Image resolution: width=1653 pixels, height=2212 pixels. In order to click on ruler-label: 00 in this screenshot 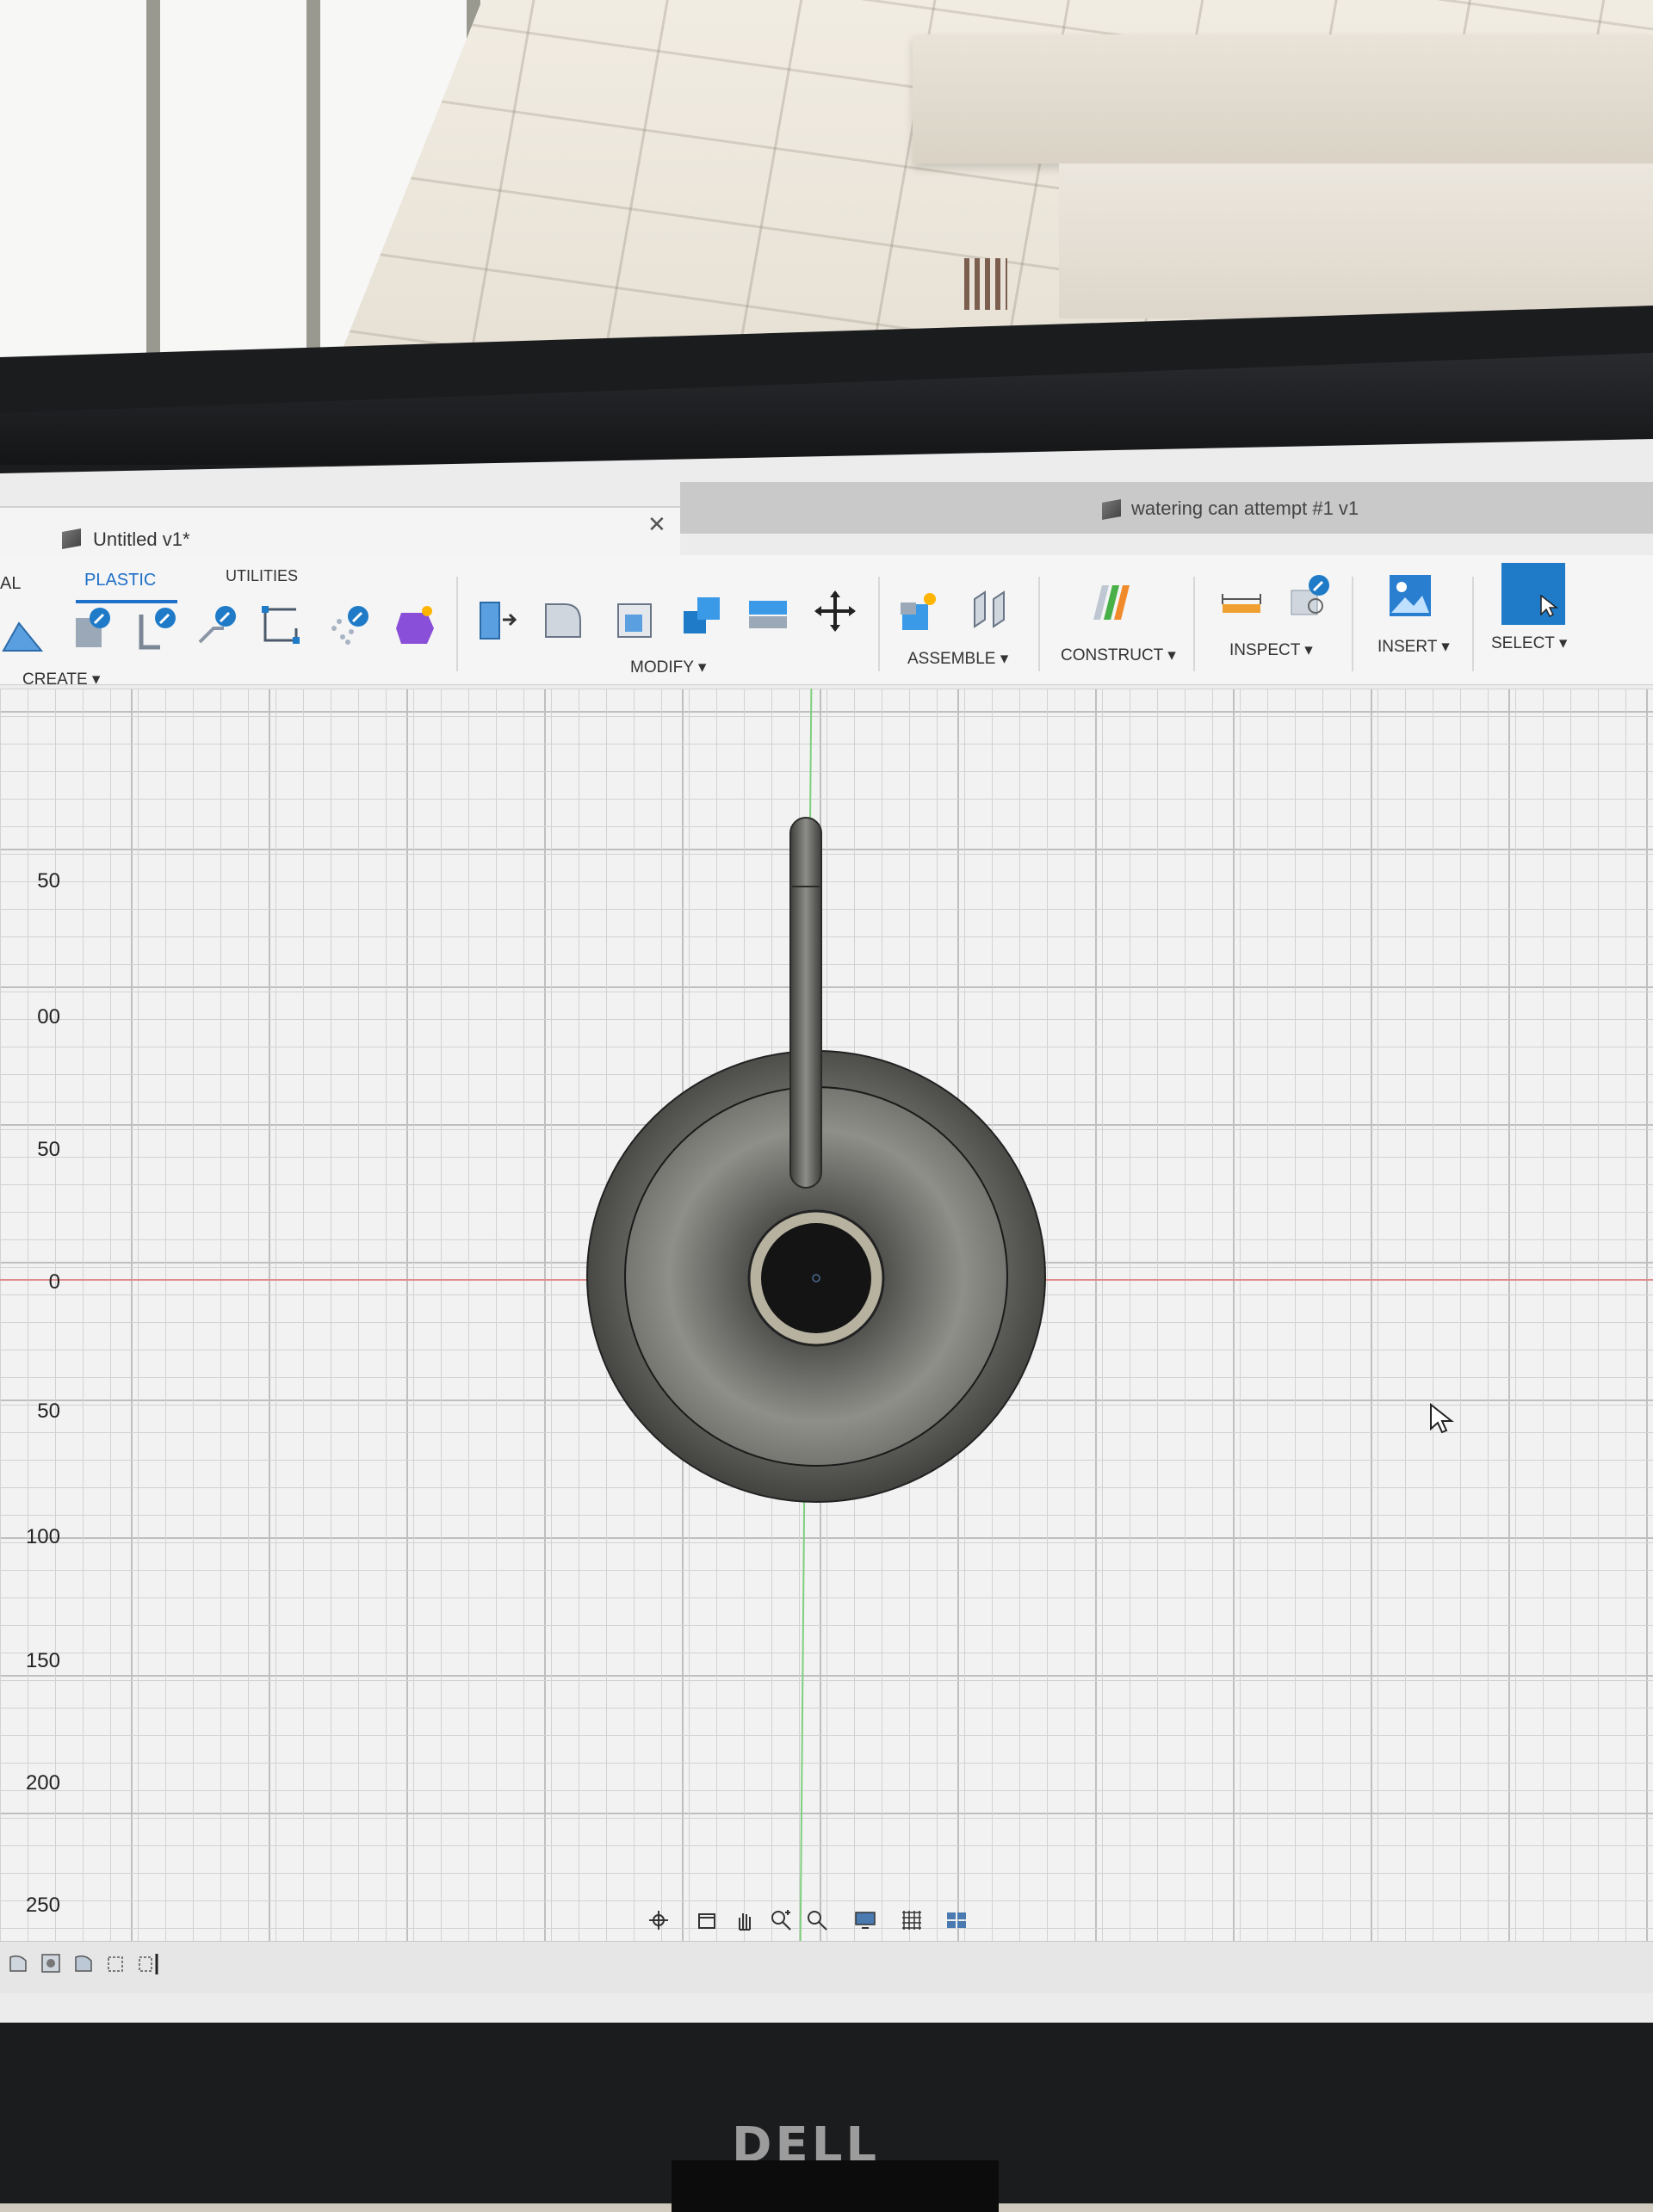, I will do `click(48, 1017)`.